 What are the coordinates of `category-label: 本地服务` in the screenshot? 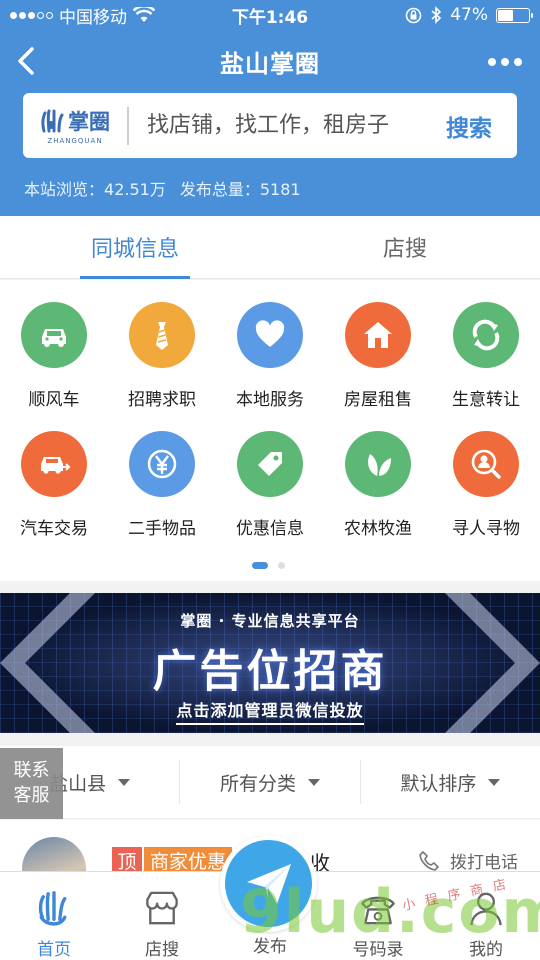 It's located at (270, 400).